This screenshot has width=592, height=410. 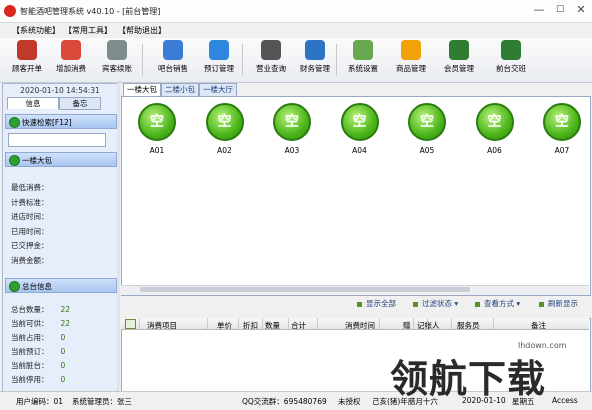 I want to click on table-card-a04: 空 A04, so click(x=360, y=130).